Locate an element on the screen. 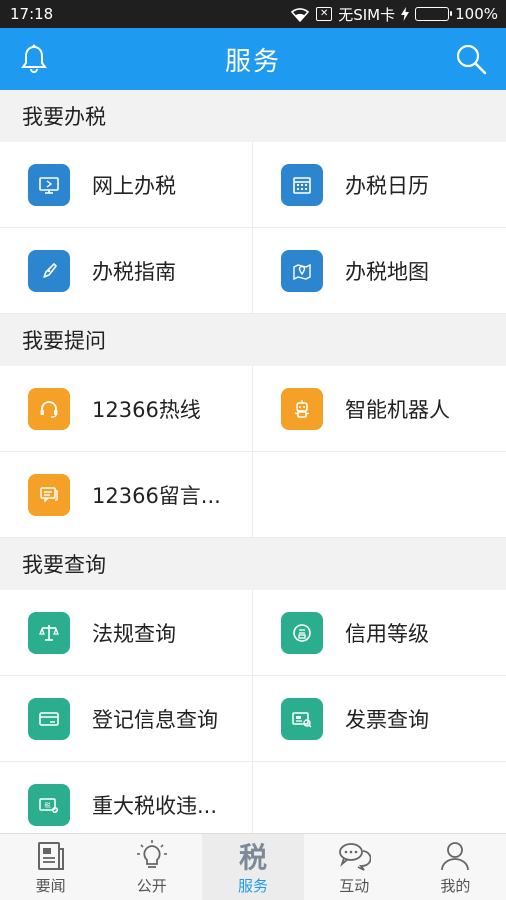 The image size is (506, 900). bell-icon is located at coordinates (34, 59).